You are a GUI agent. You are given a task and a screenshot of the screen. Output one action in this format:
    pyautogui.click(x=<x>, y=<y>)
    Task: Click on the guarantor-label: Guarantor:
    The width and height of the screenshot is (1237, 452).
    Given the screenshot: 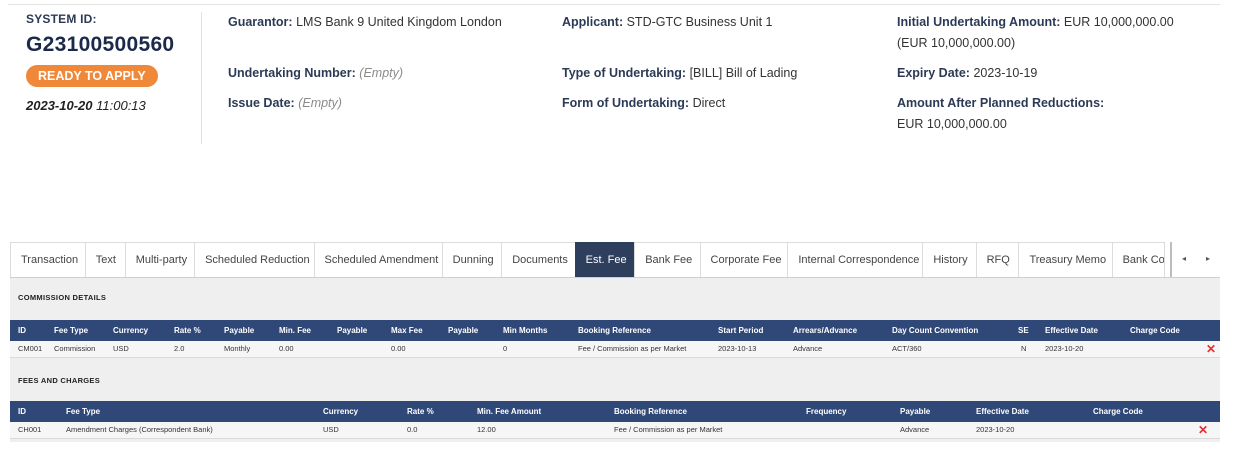 What is the action you would take?
    pyautogui.click(x=260, y=22)
    